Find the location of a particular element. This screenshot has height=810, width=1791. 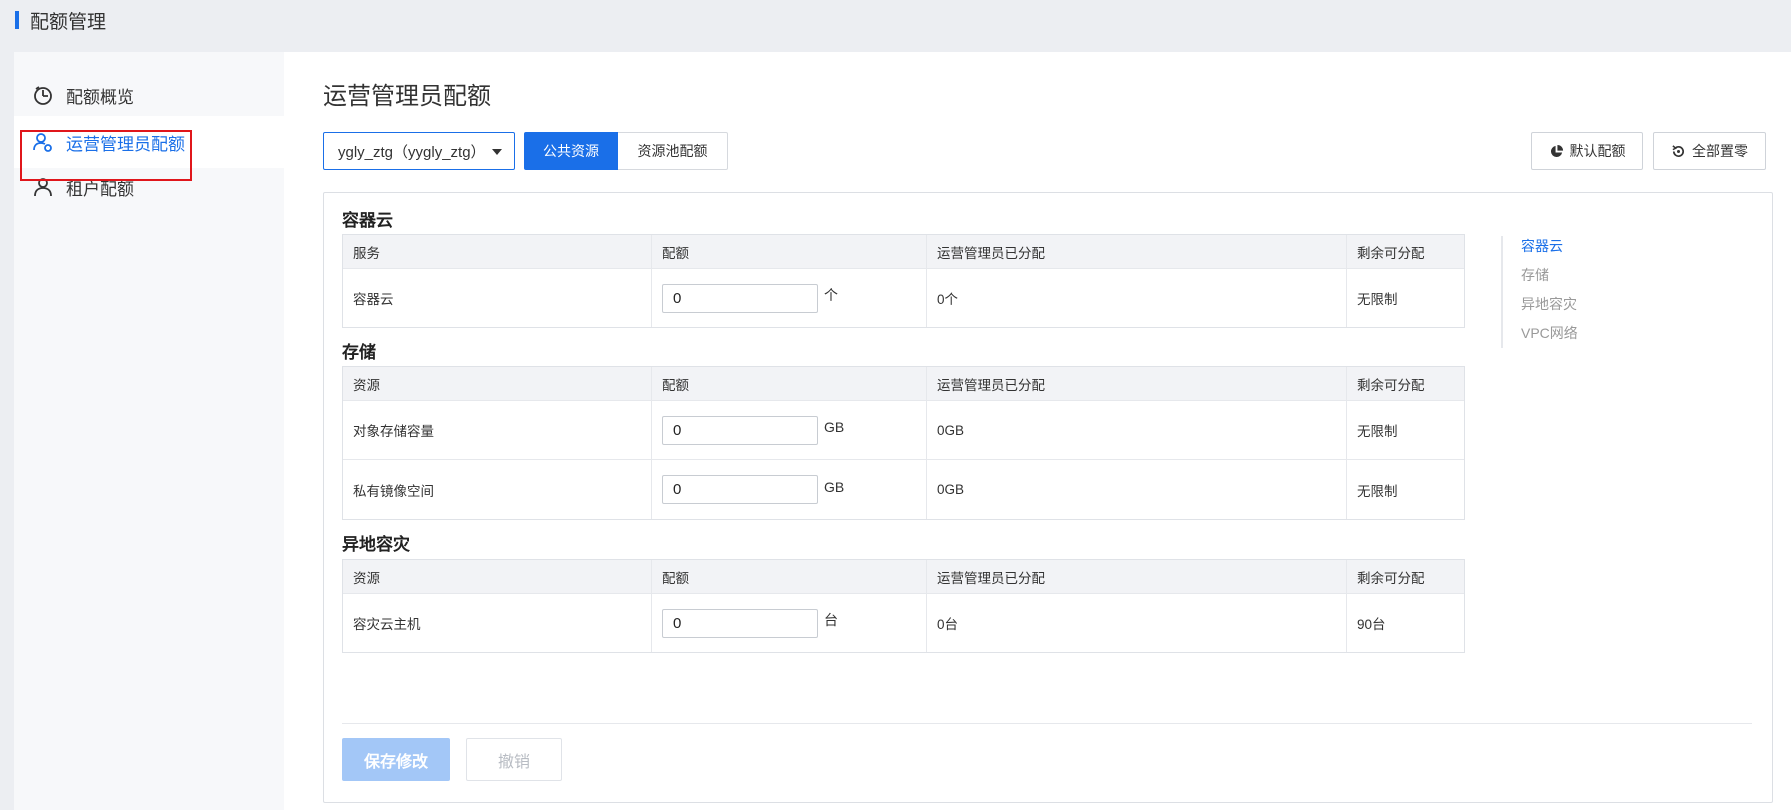

table-row: 私有镜像空间 GB 0GB 无限制 is located at coordinates (903, 489).